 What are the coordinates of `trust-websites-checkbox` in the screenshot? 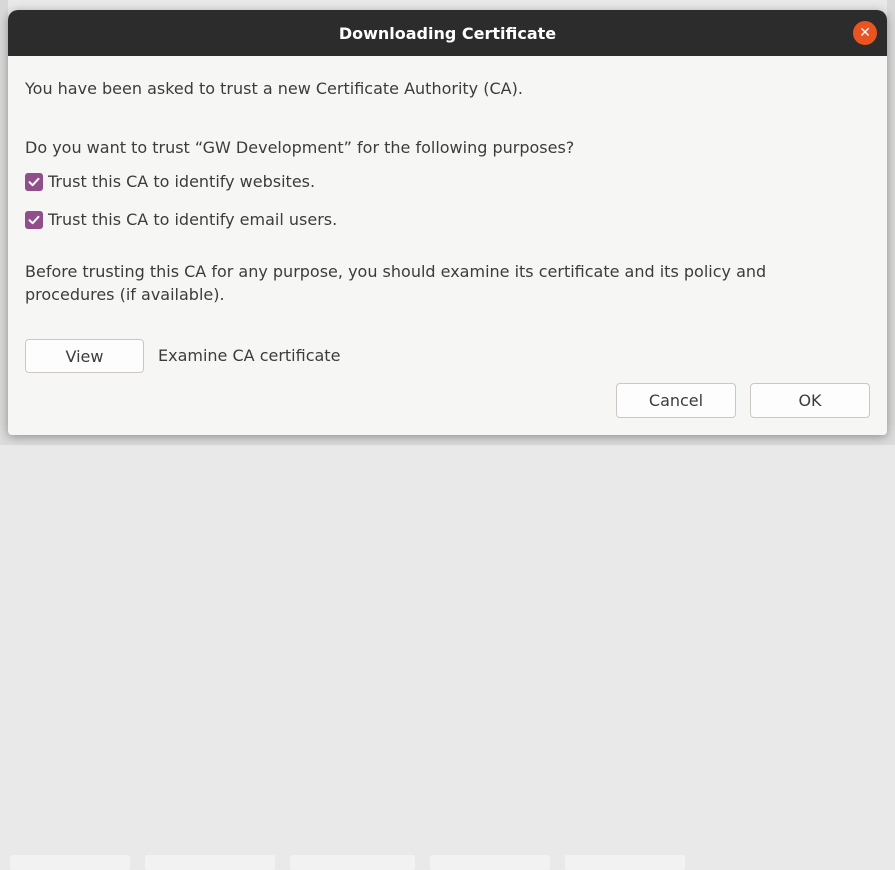 It's located at (34, 181).